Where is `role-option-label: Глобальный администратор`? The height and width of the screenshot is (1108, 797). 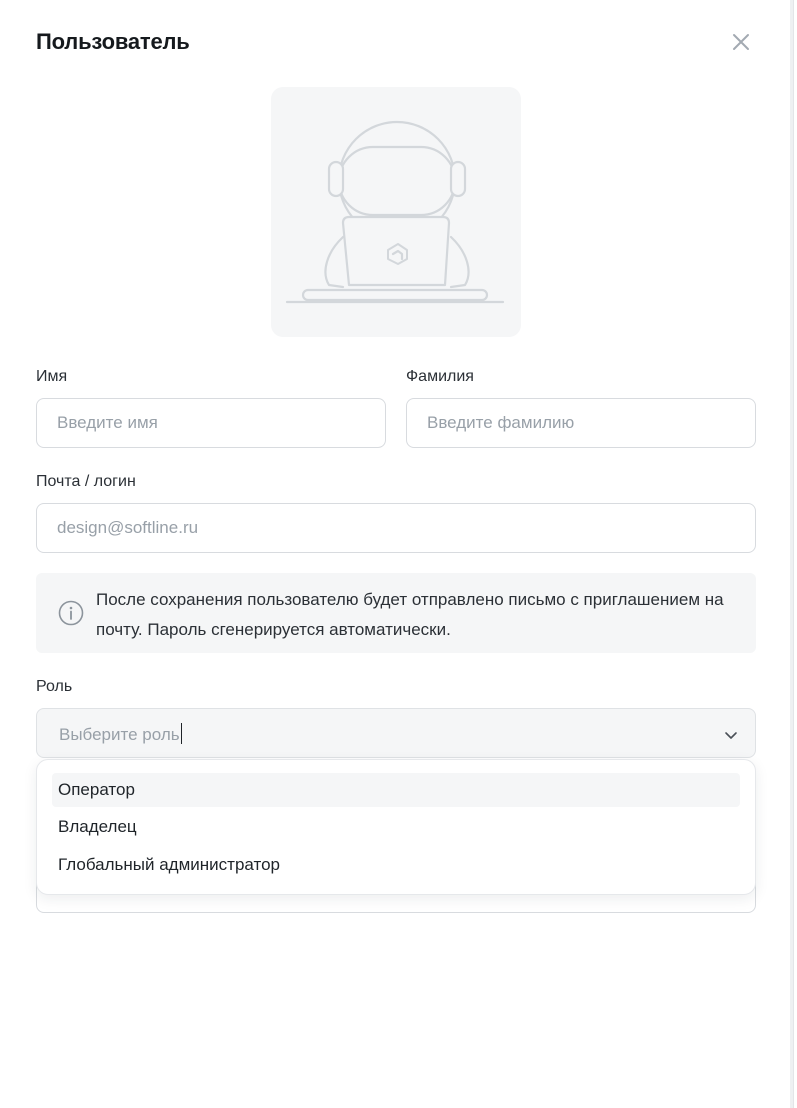 role-option-label: Глобальный администратор is located at coordinates (169, 864).